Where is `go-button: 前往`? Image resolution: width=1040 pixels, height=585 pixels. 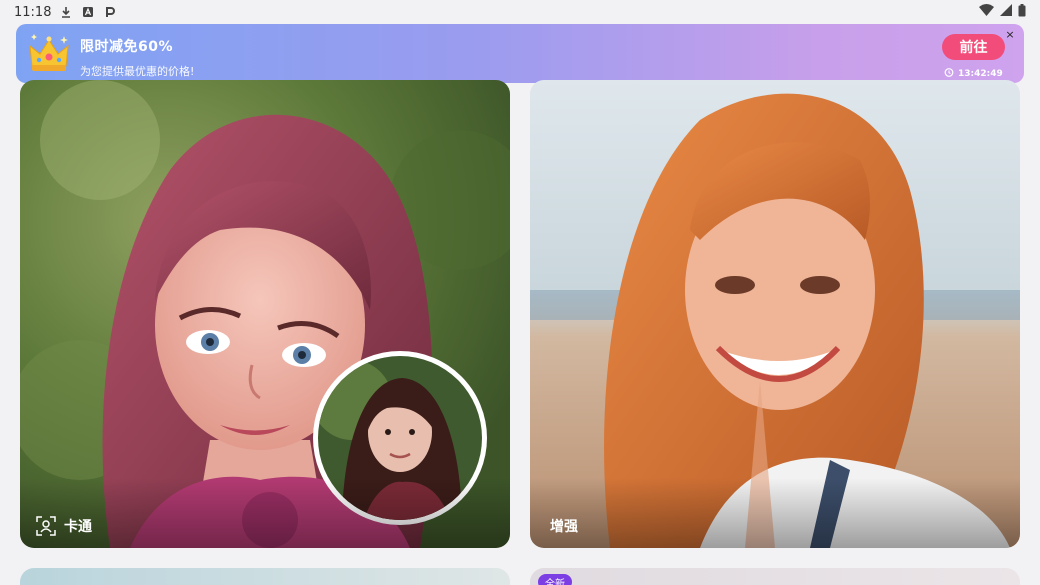 go-button: 前往 is located at coordinates (973, 47).